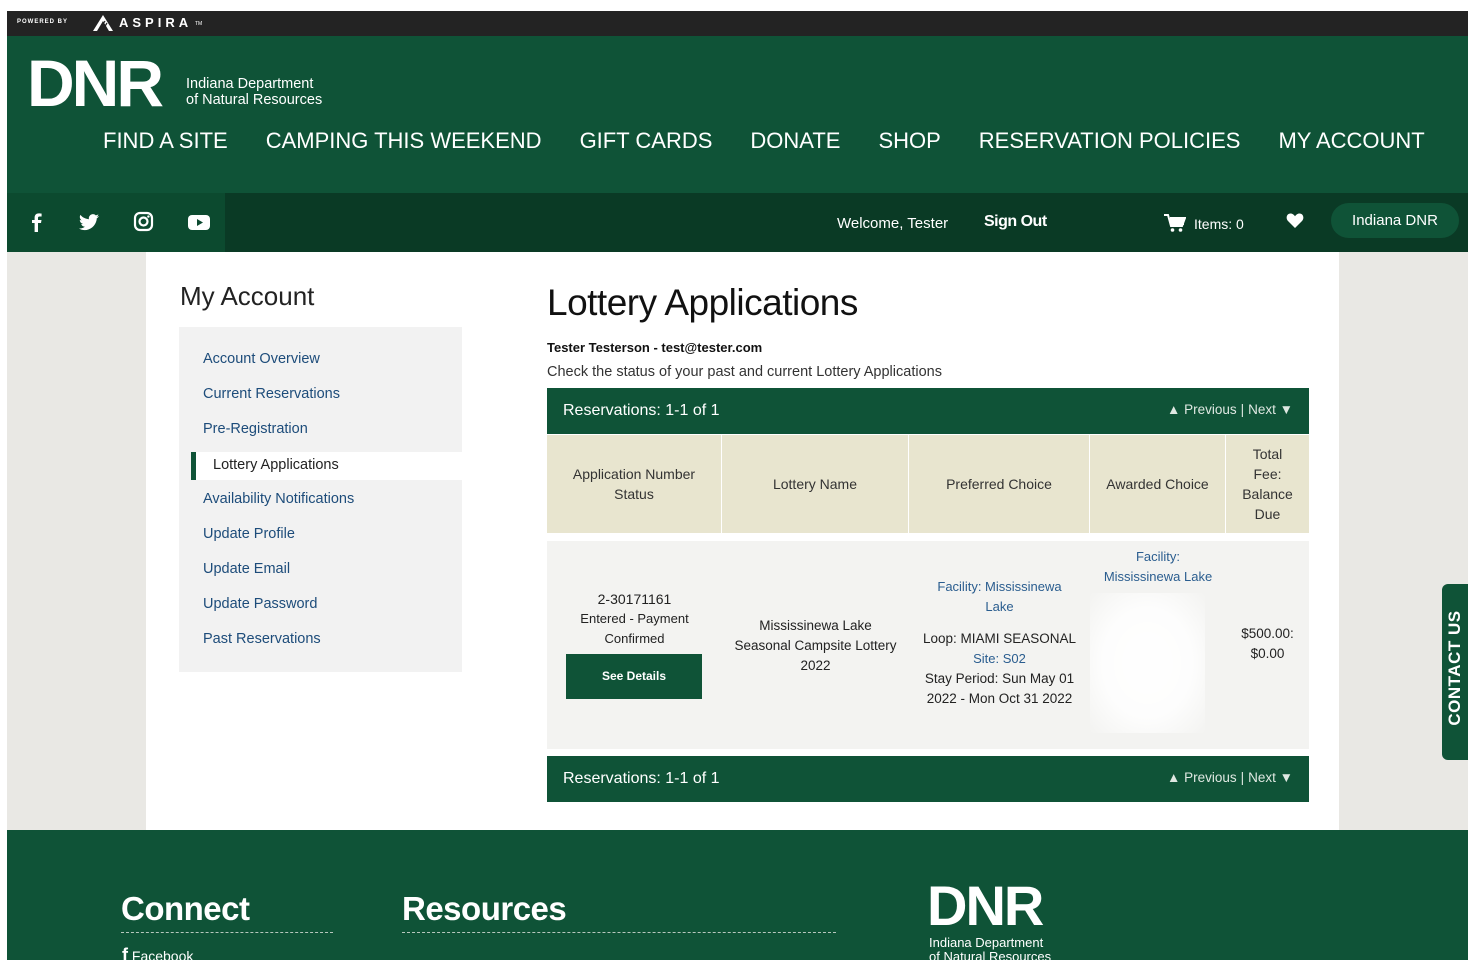 Image resolution: width=1468 pixels, height=960 pixels. I want to click on preferred-loop: Loop: MIAMI SEASONAL, so click(999, 638).